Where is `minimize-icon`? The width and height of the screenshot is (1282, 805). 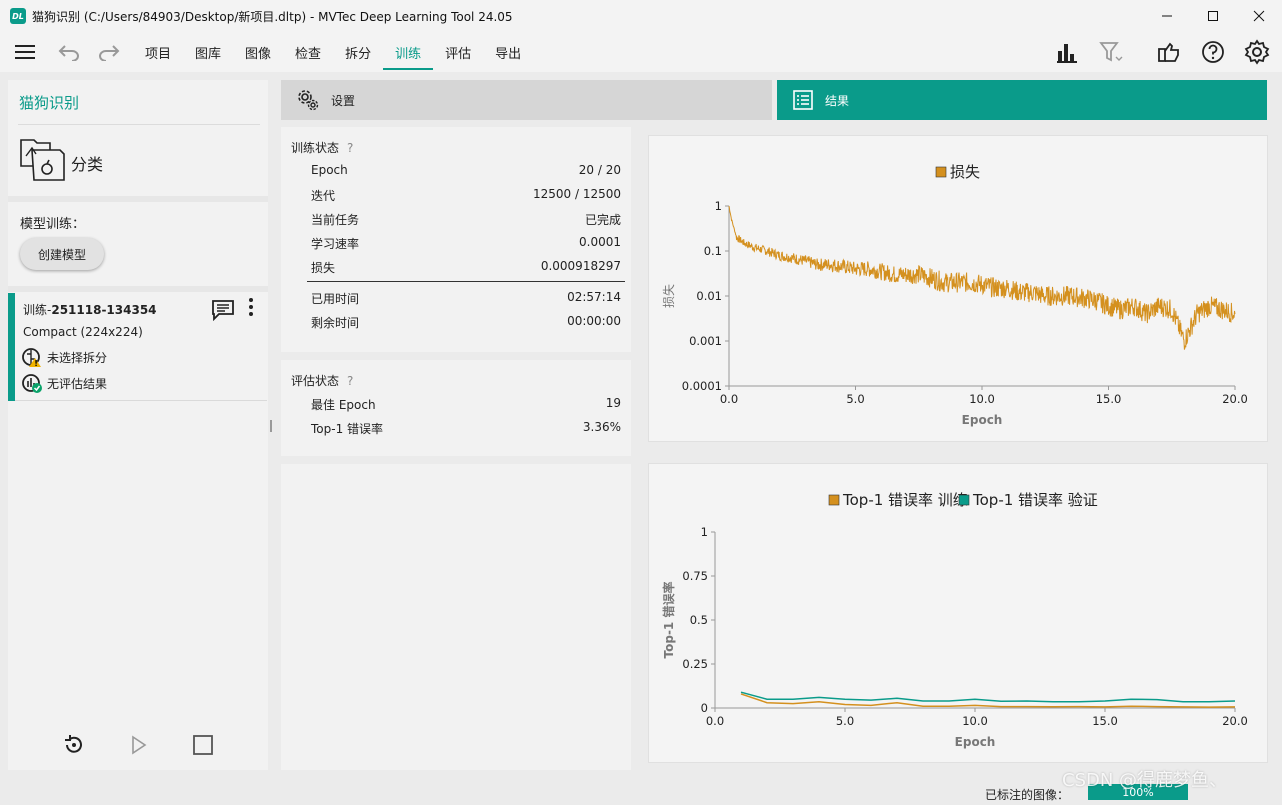 minimize-icon is located at coordinates (1167, 16).